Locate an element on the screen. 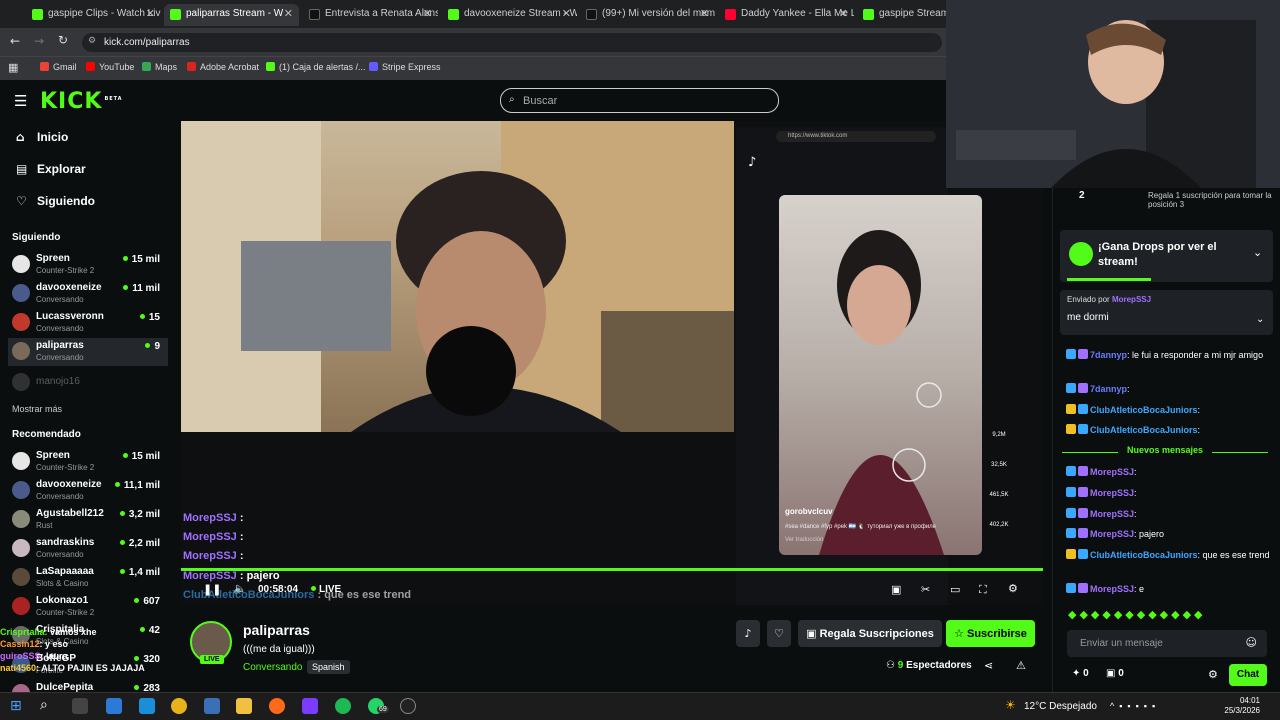  viewer-count: 3,2 mil is located at coordinates (140, 514).